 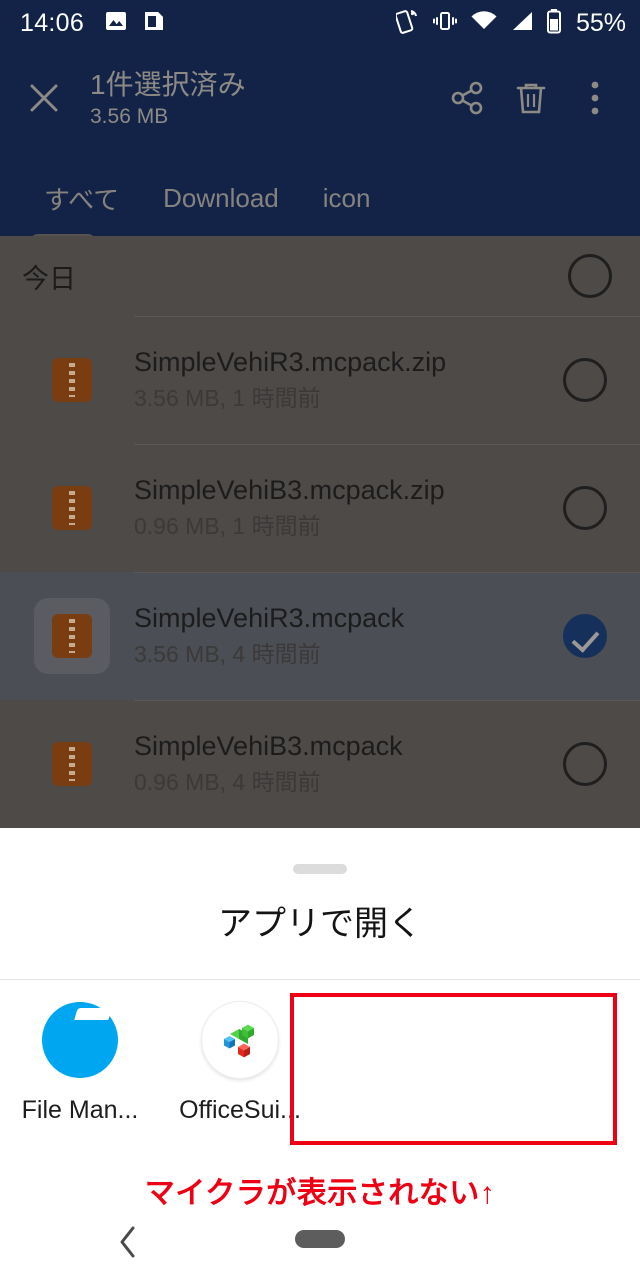 I want to click on file-manager-icon, so click(x=80, y=1040).